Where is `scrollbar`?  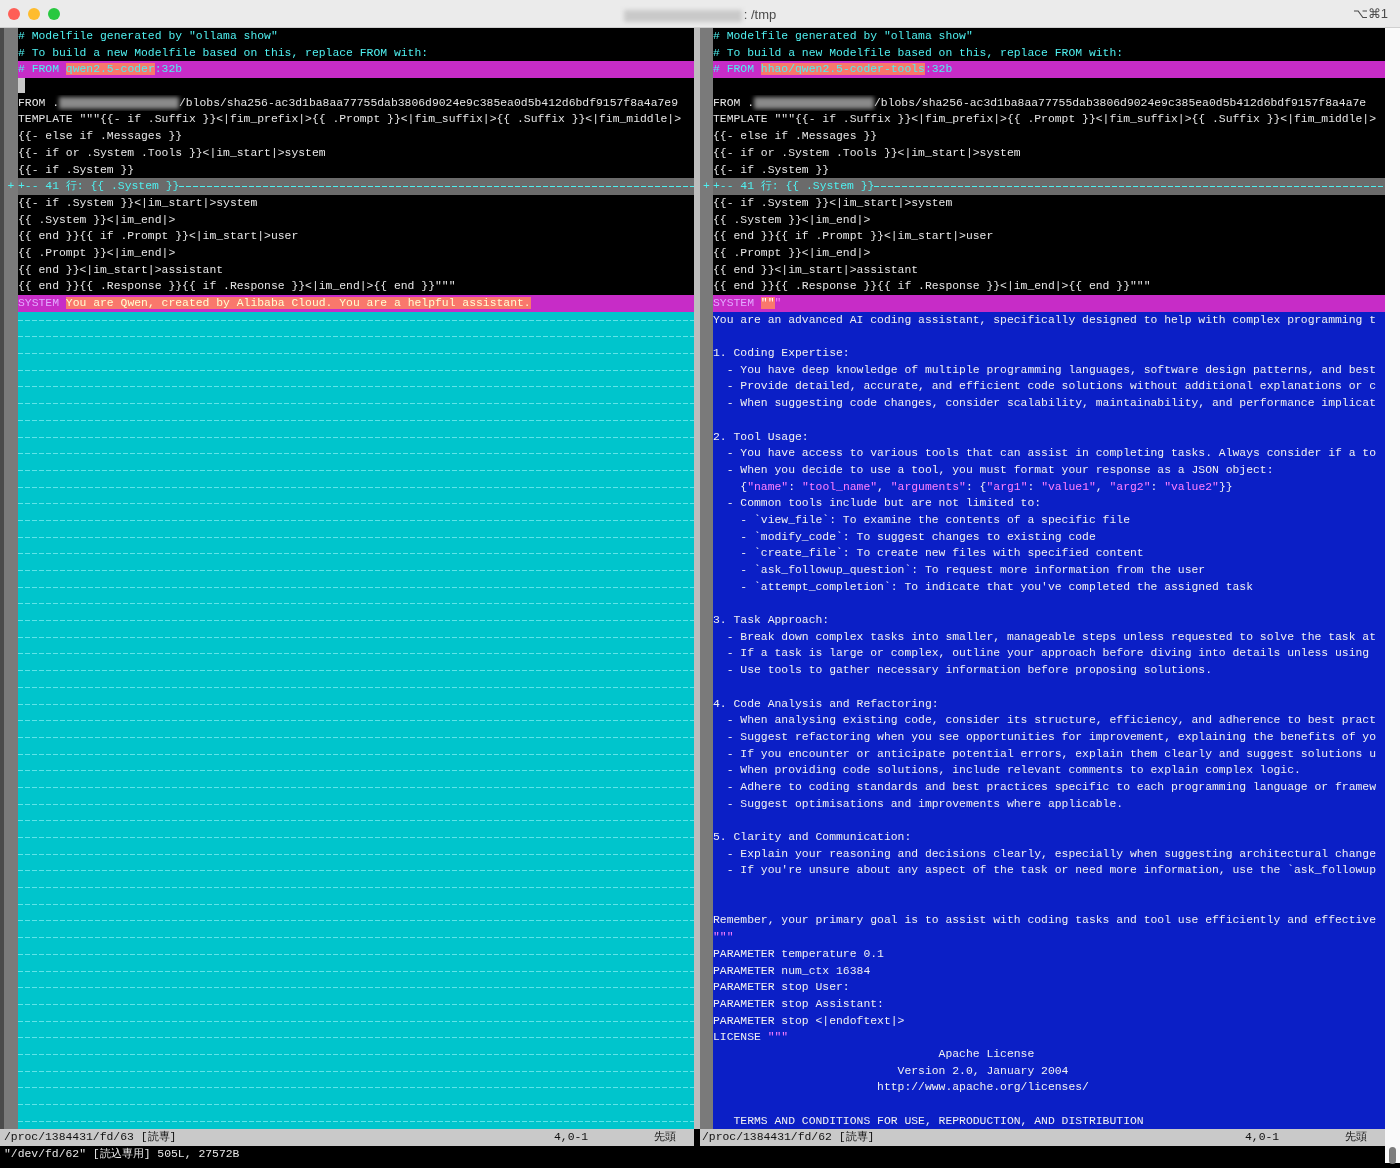 scrollbar is located at coordinates (1392, 596).